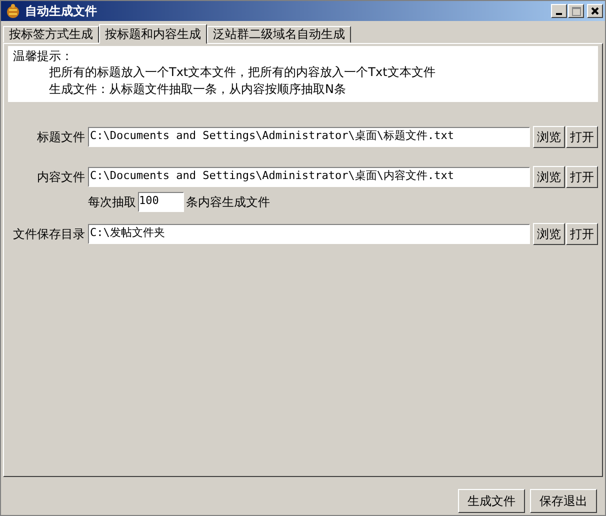 This screenshot has width=606, height=516. I want to click on field-label: 内容文件, so click(61, 177).